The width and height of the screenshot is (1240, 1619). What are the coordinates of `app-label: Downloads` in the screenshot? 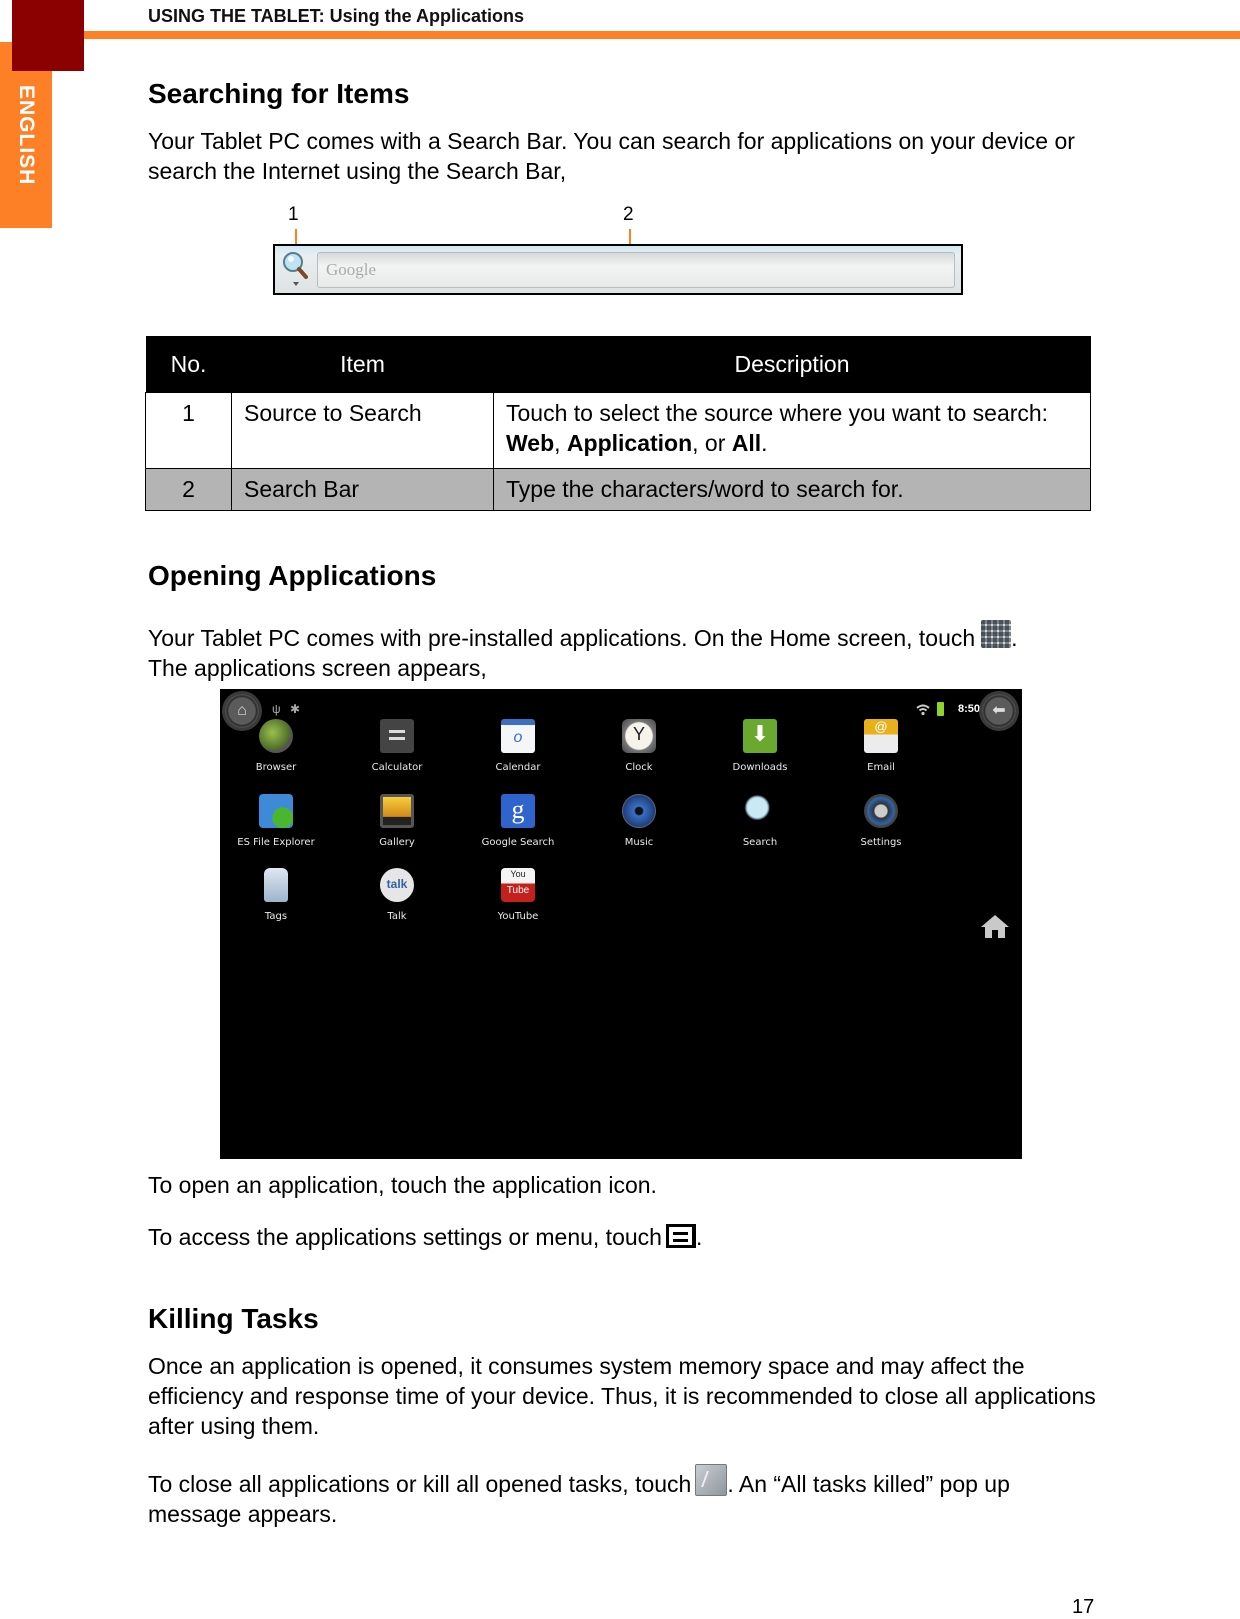 It's located at (760, 767).